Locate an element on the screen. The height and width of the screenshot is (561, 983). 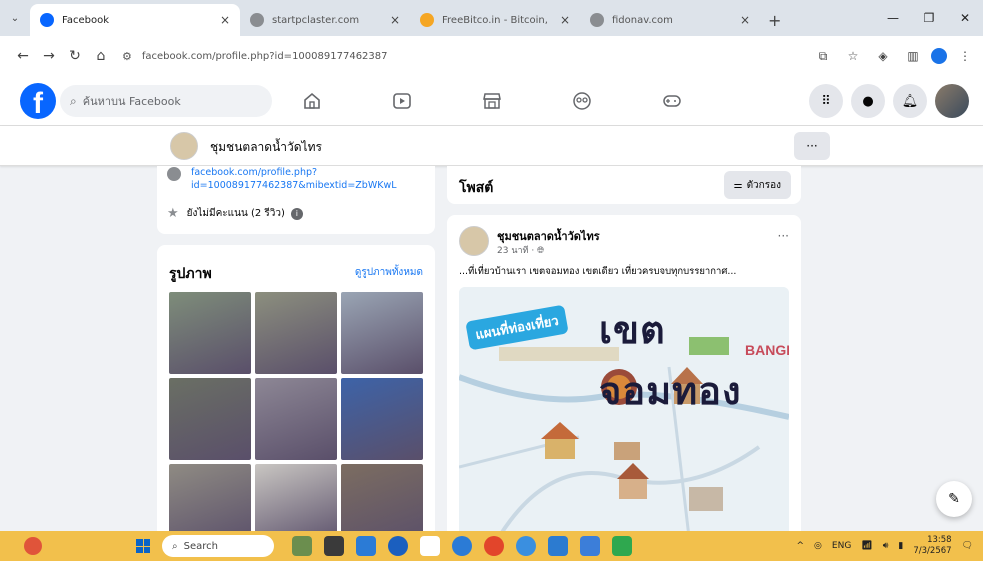
tab-startpclaster: startpclaster.com × is located at coordinates (325, 20).